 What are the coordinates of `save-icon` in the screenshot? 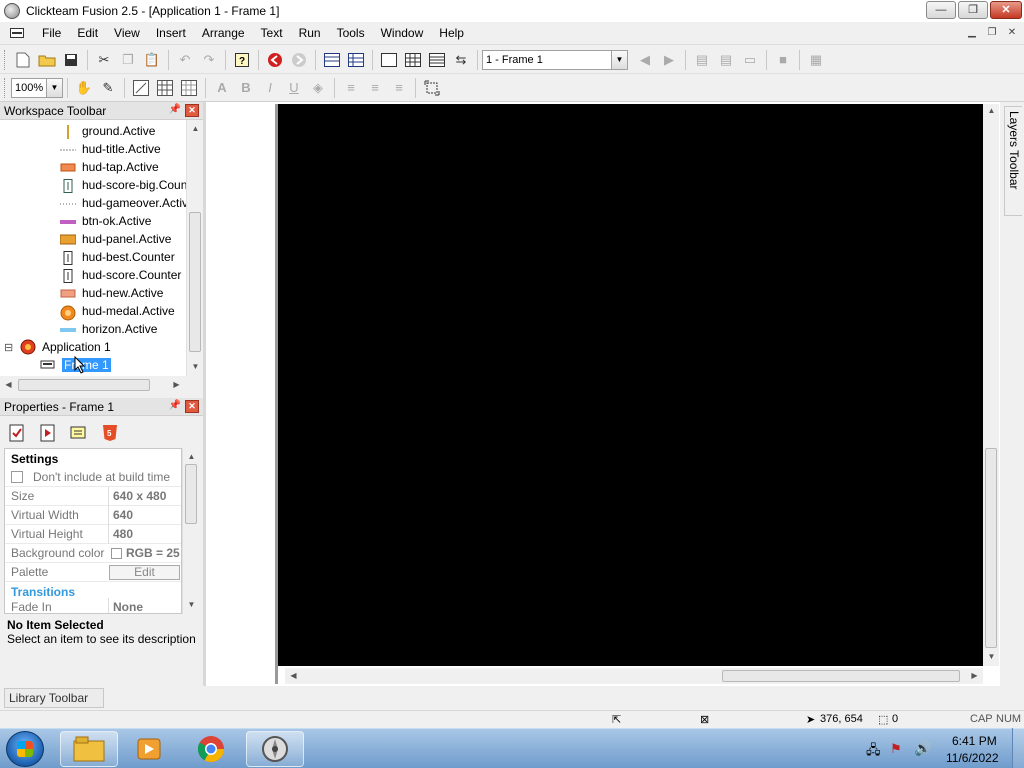 It's located at (71, 60).